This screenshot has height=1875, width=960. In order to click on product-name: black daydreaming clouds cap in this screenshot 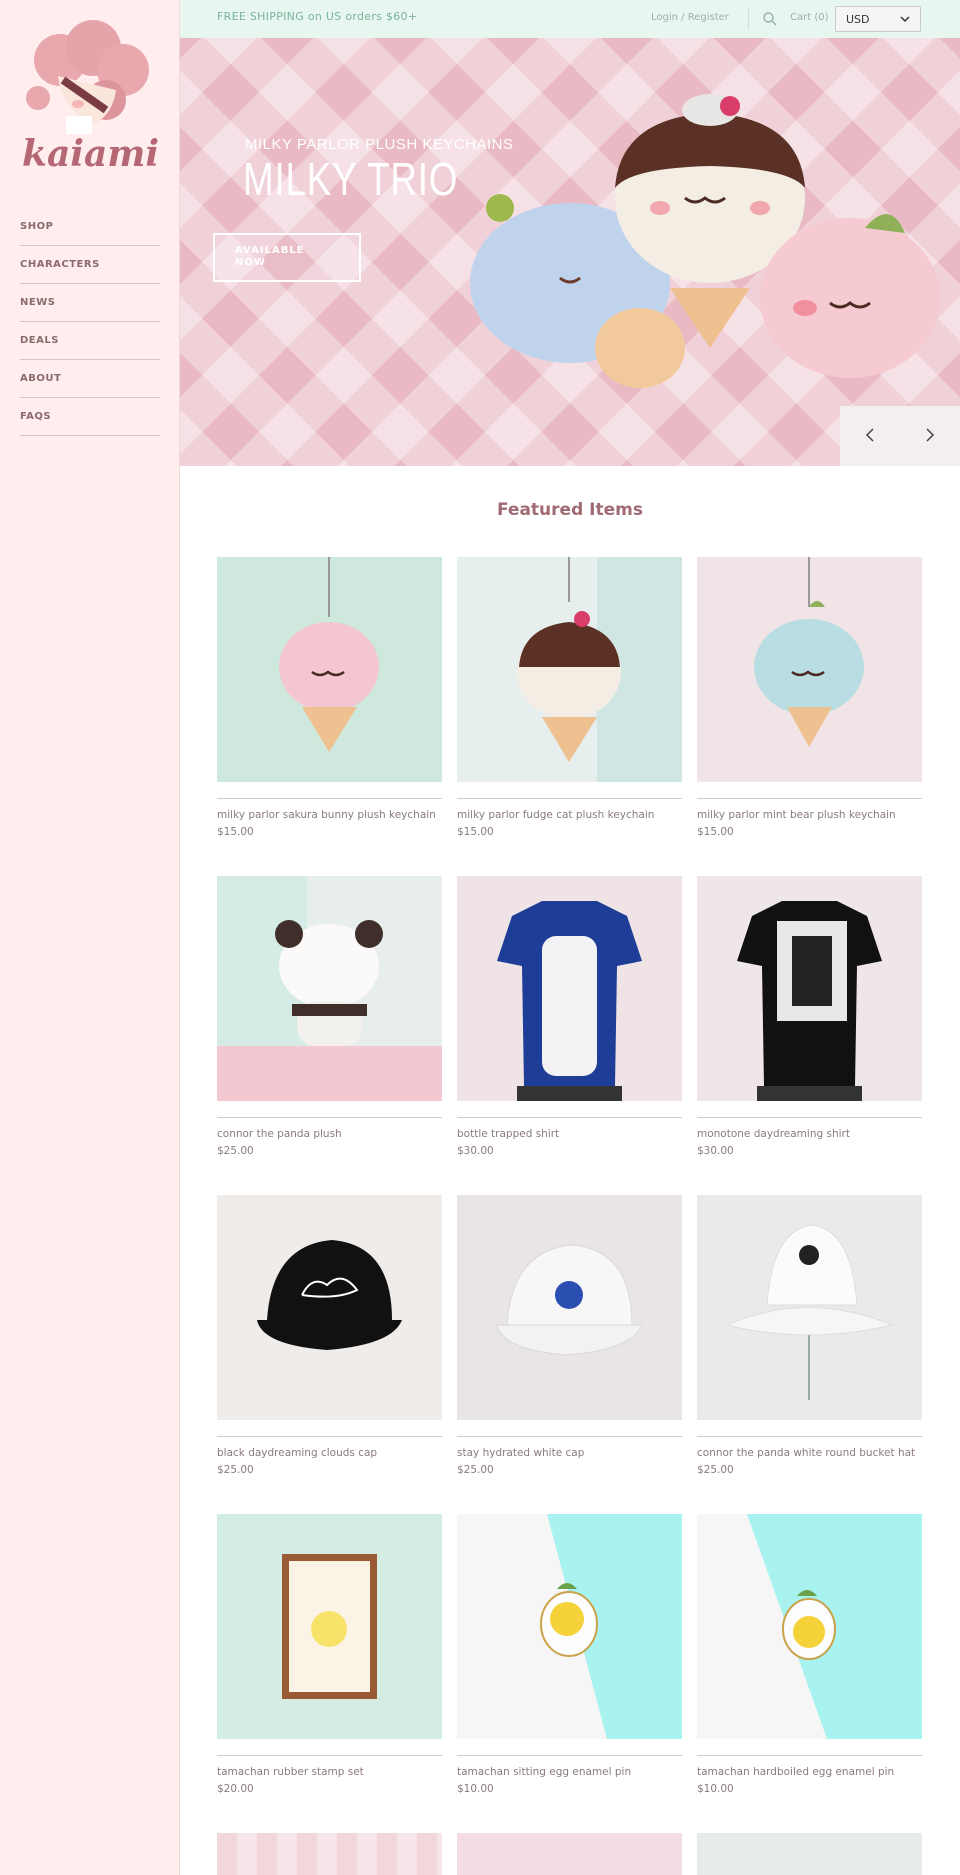, I will do `click(329, 1453)`.